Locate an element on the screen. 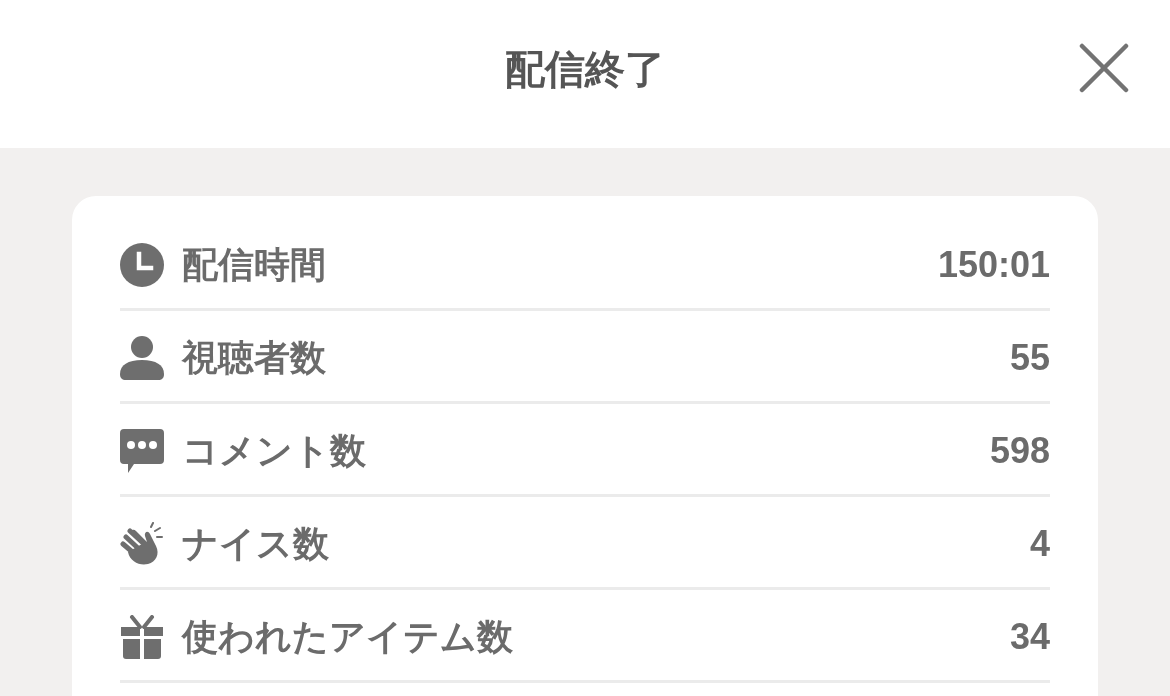 The width and height of the screenshot is (1170, 696). stat-value: 598 is located at coordinates (1019, 450).